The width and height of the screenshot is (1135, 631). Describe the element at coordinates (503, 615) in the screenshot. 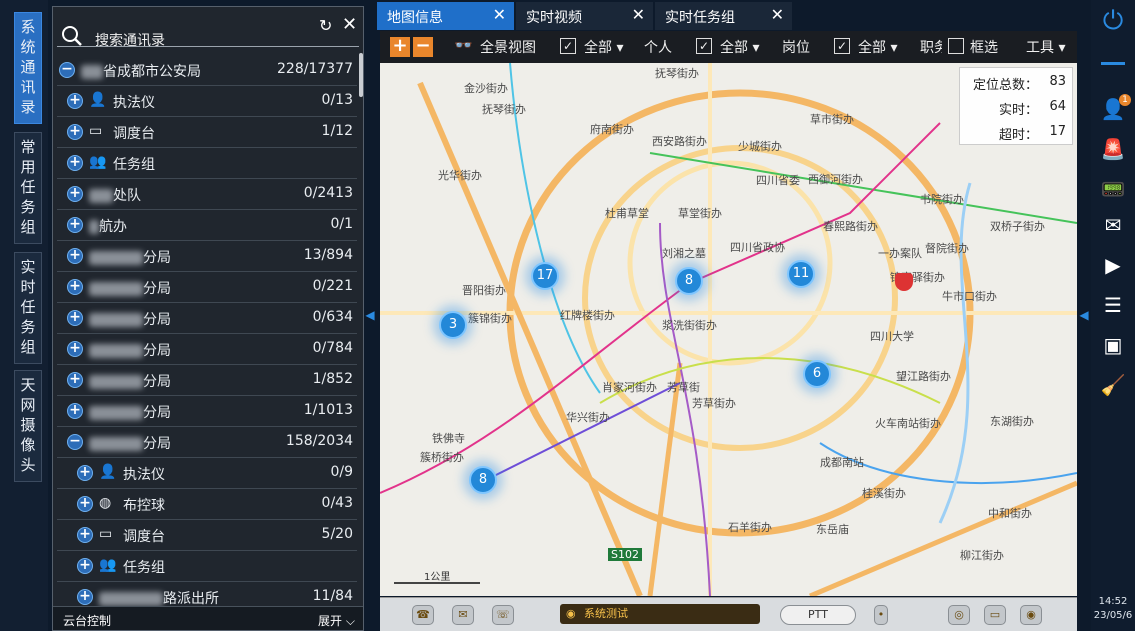

I see `call-icon: ☏` at that location.